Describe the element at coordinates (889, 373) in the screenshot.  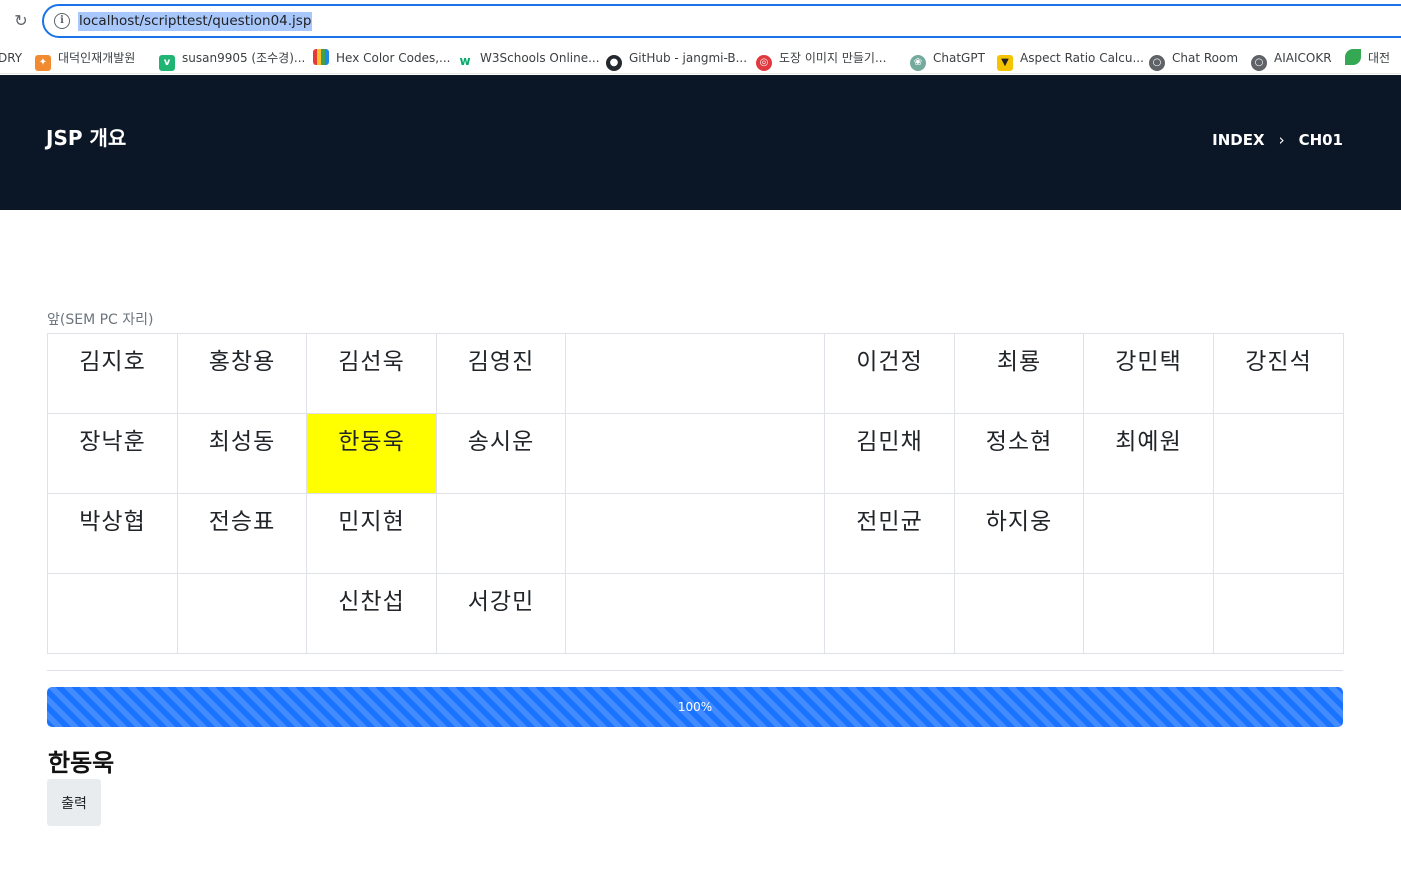
I see `seat-cell: 이건정` at that location.